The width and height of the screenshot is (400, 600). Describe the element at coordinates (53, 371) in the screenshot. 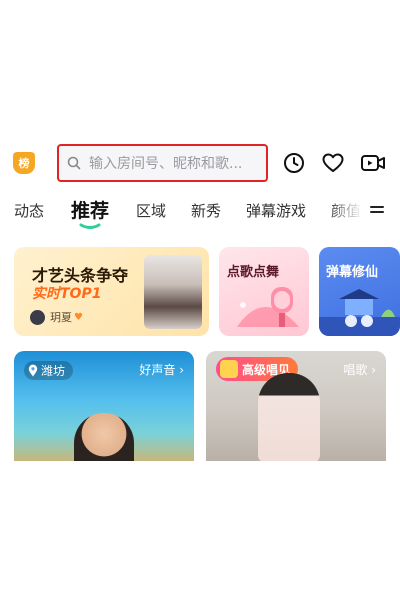

I see `location-label: 潍坊` at that location.